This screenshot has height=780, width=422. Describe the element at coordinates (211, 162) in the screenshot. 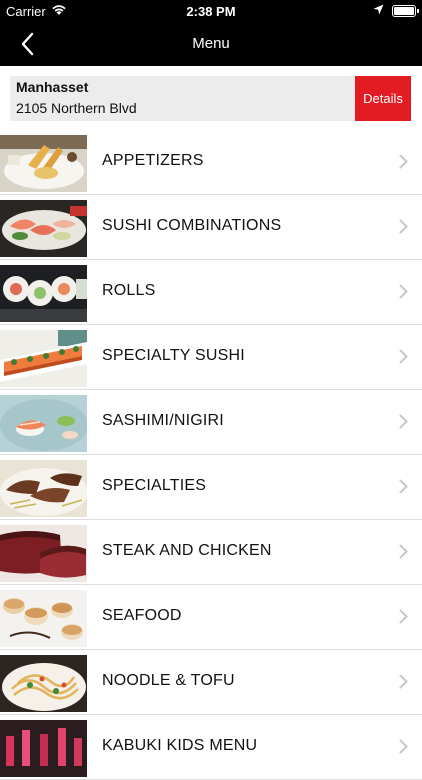

I see `menu-item-appetizers: APPETIZERS` at that location.